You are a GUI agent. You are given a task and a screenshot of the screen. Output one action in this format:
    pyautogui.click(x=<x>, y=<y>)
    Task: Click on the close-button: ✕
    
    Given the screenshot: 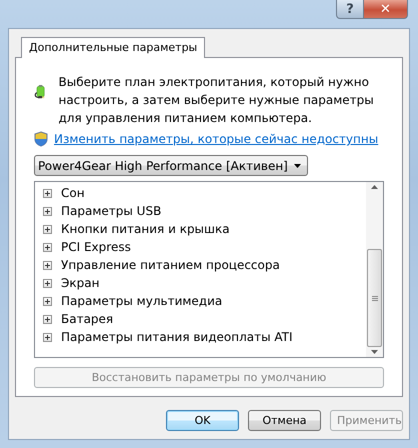 What is the action you would take?
    pyautogui.click(x=386, y=9)
    